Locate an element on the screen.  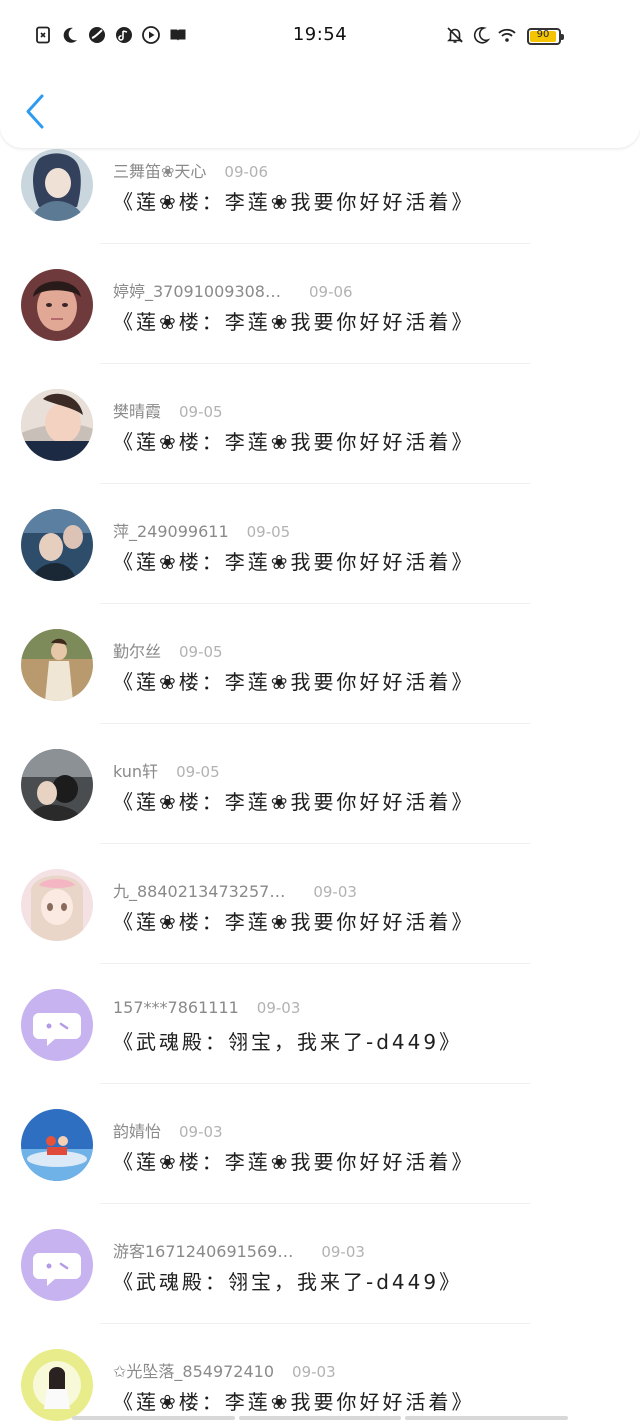
message-meta: ✩光坠落_854972410 09-03 is located at coordinates (224, 1370).